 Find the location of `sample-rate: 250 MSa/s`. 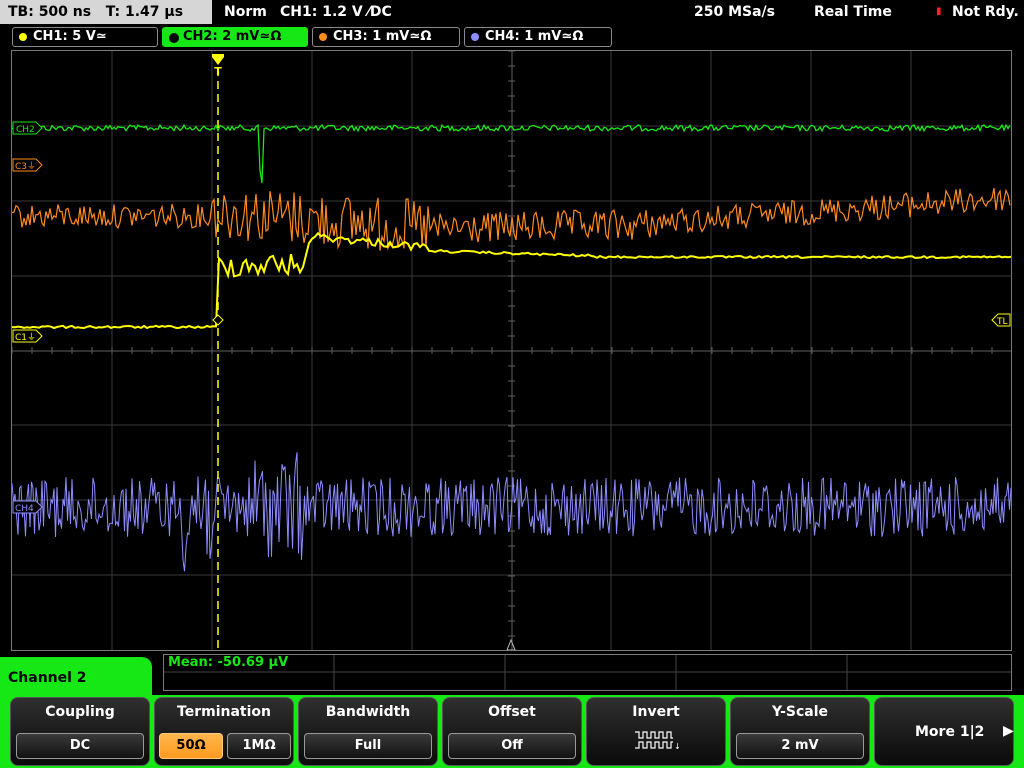

sample-rate: 250 MSa/s is located at coordinates (735, 12).